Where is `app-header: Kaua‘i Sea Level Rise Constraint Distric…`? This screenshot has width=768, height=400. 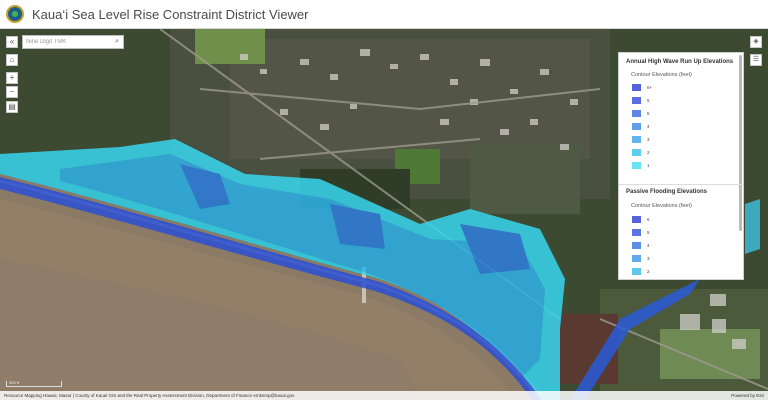
app-header: Kaua‘i Sea Level Rise Constraint Distric… is located at coordinates (384, 14).